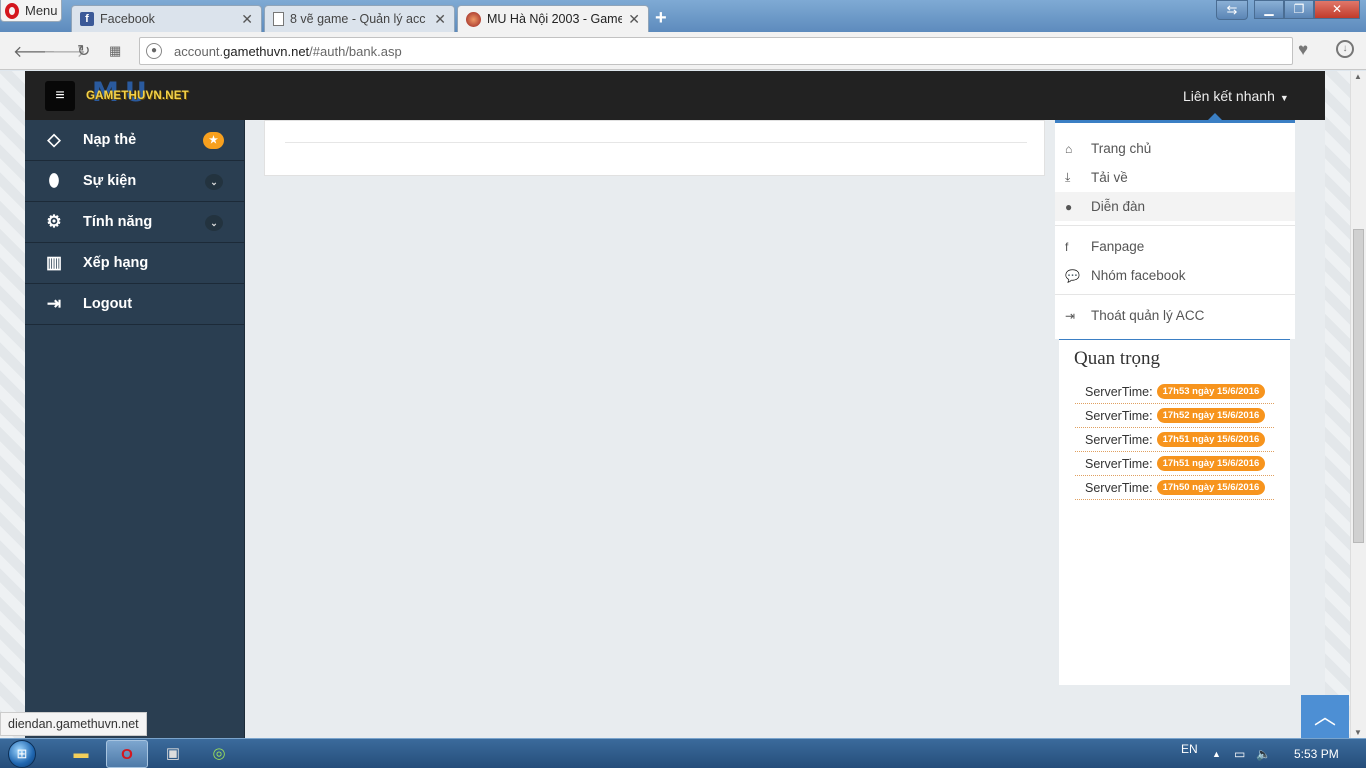 The image size is (1366, 768). What do you see at coordinates (1211, 487) in the screenshot?
I see `server-time-badge: 17h50 ngày 15/6/2016` at bounding box center [1211, 487].